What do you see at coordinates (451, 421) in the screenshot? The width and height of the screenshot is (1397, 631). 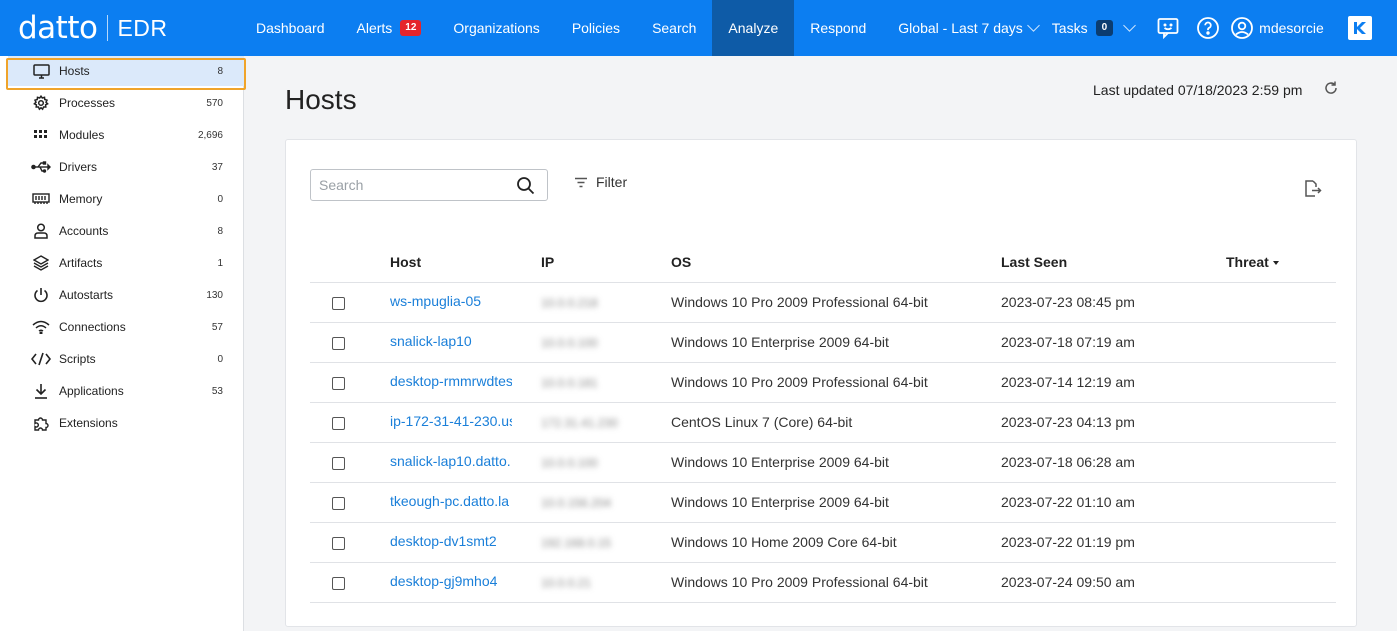 I see `host-link: ip-172-31-41-230.us` at bounding box center [451, 421].